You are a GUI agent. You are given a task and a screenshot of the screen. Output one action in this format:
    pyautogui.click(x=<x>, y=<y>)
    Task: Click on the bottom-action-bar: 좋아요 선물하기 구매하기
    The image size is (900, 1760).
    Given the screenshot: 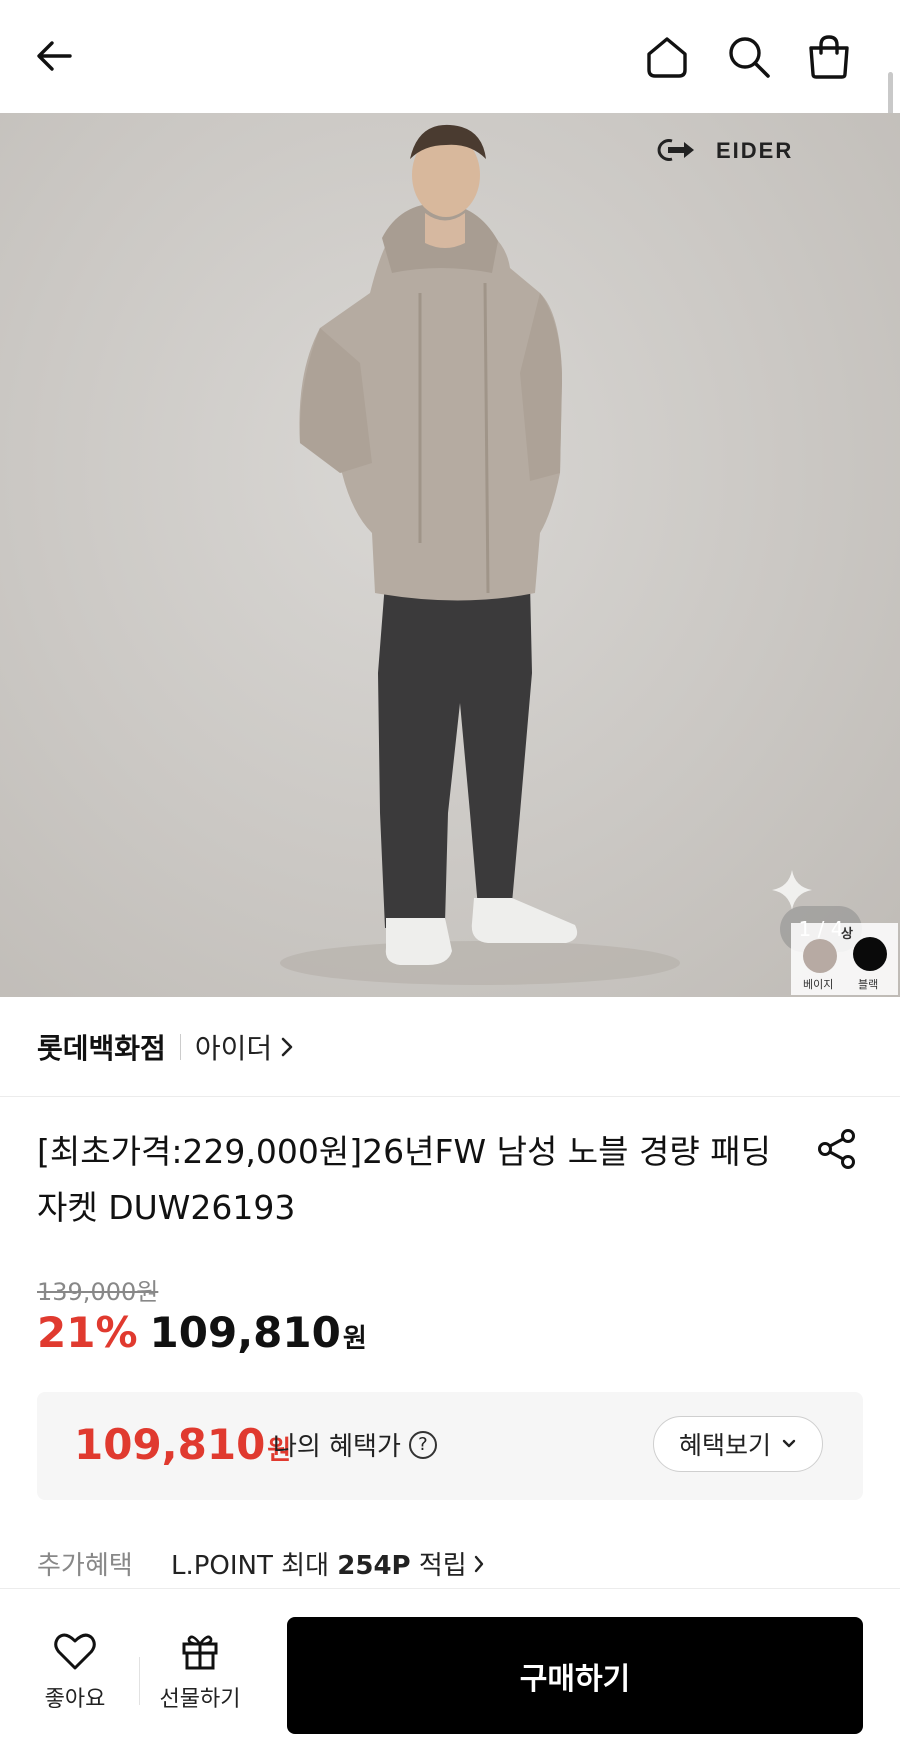 What is the action you would take?
    pyautogui.click(x=450, y=1674)
    